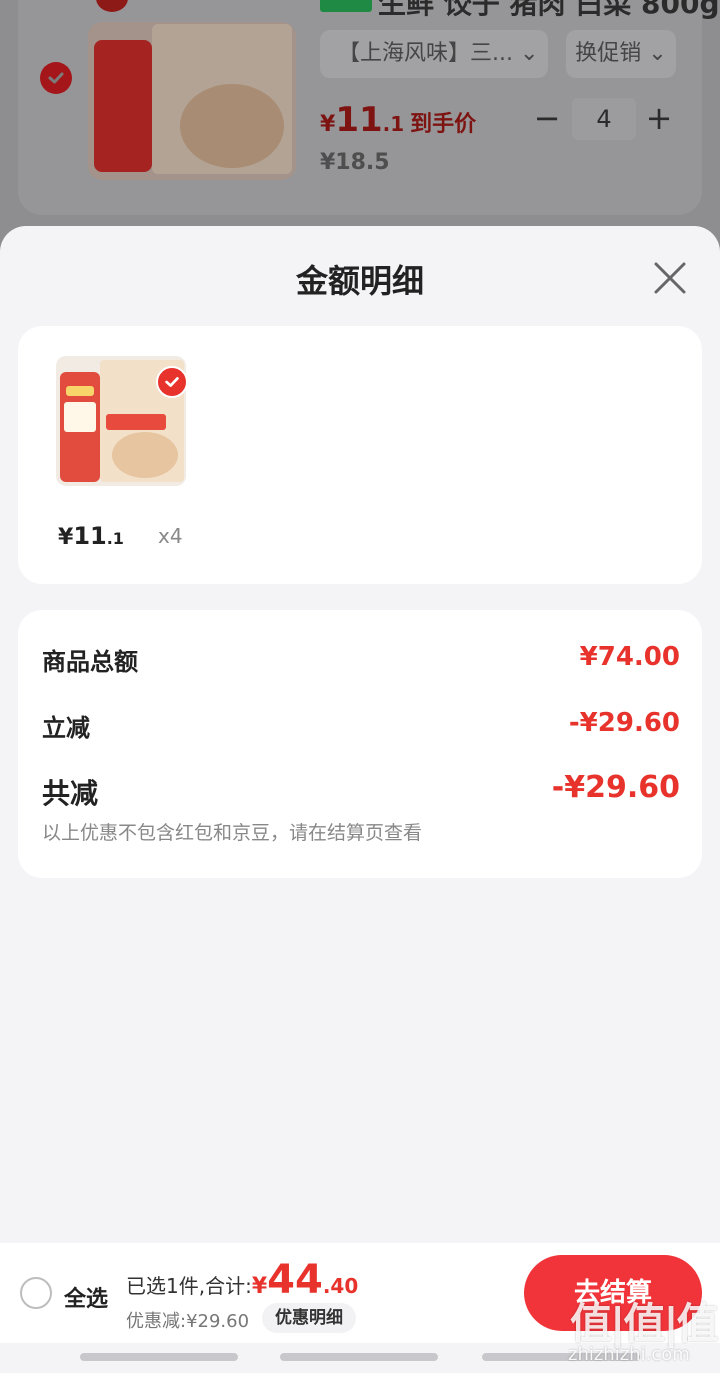 The height and width of the screenshot is (1373, 720). What do you see at coordinates (355, 162) in the screenshot?
I see `cart-item-original-price: ¥18.5` at bounding box center [355, 162].